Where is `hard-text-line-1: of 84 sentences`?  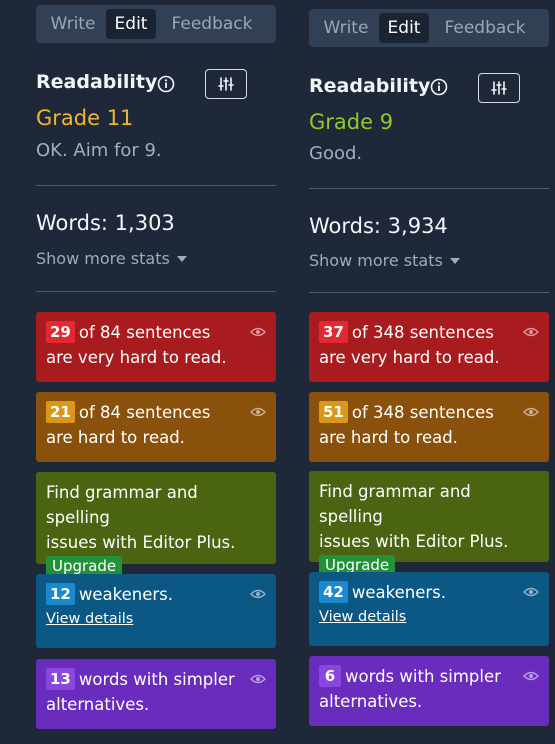 hard-text-line-1: of 84 sentences is located at coordinates (144, 412).